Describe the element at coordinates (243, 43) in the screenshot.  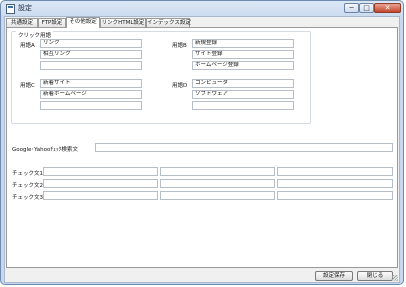
I see `term-b-field-1: 新規登録` at that location.